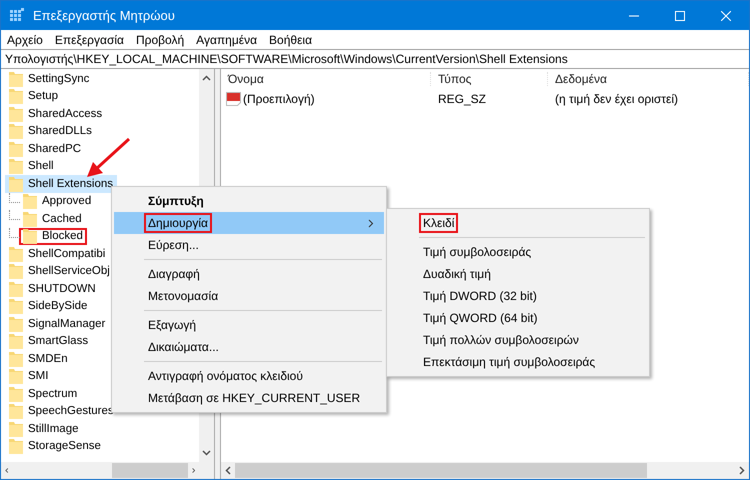 Image resolution: width=750 pixels, height=480 pixels. I want to click on menu-item: Δημιουργία, so click(249, 223).